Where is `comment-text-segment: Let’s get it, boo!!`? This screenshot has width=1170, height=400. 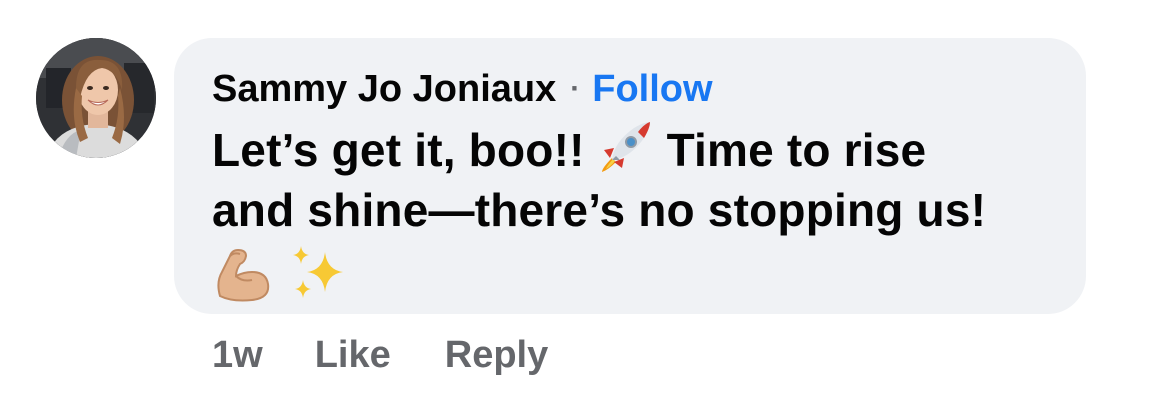
comment-text-segment: Let’s get it, boo!! is located at coordinates (405, 150).